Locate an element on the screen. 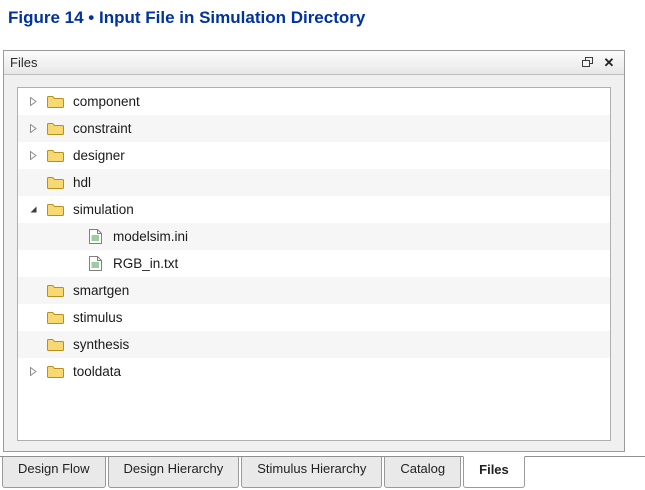 This screenshot has height=490, width=645. tree-item-label: modelsim.ini is located at coordinates (151, 236).